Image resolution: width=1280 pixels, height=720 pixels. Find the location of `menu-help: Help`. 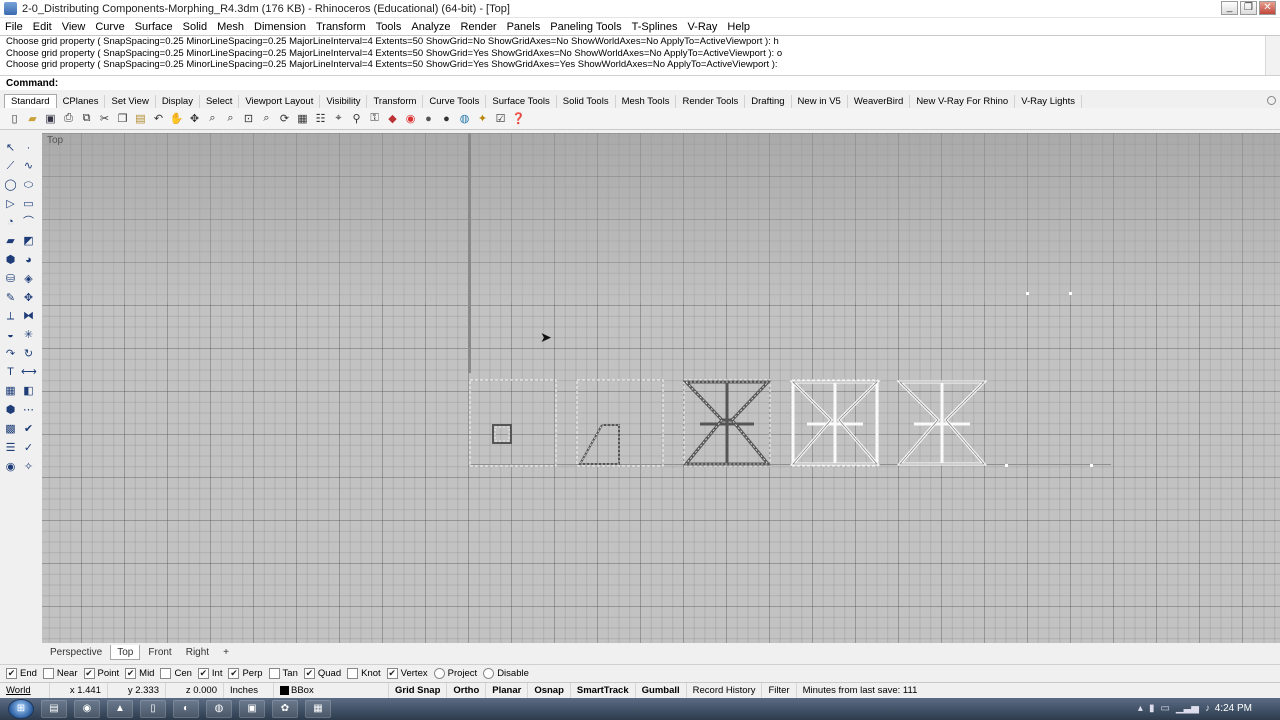

menu-help: Help is located at coordinates (738, 27).